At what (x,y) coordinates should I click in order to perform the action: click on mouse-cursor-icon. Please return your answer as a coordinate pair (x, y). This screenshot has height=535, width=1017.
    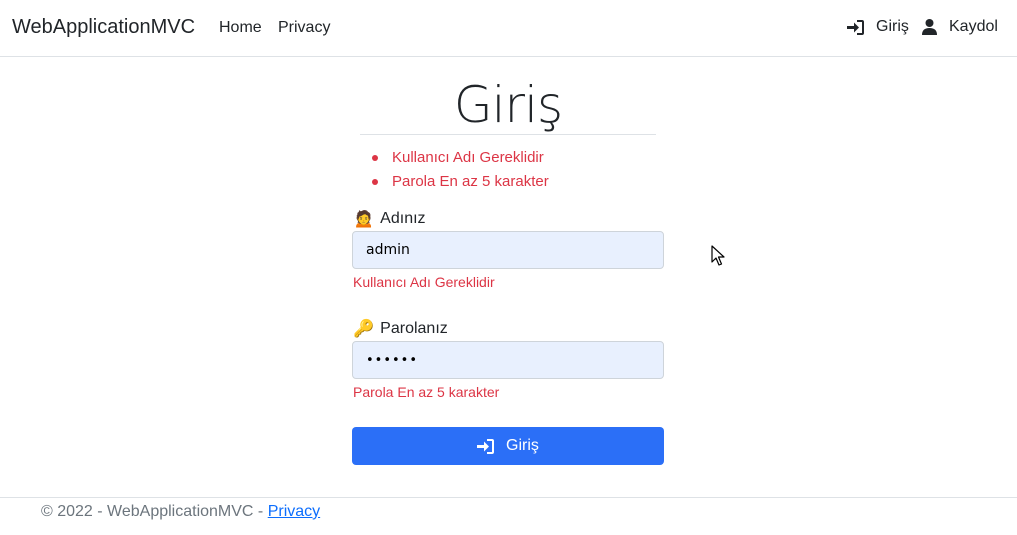
    Looking at the image, I should click on (718, 255).